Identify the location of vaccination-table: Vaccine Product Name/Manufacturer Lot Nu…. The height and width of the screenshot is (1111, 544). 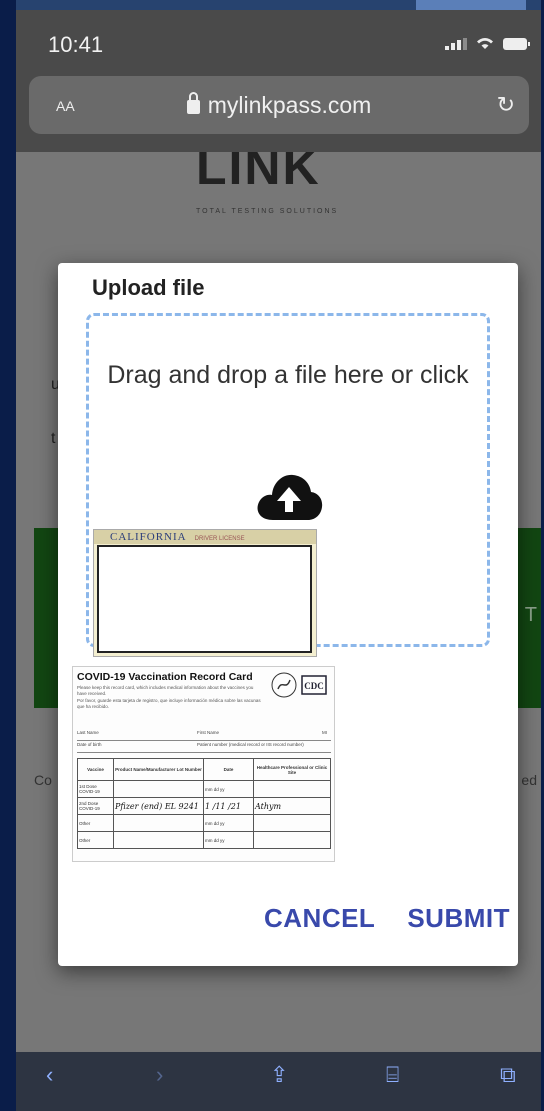
(204, 803).